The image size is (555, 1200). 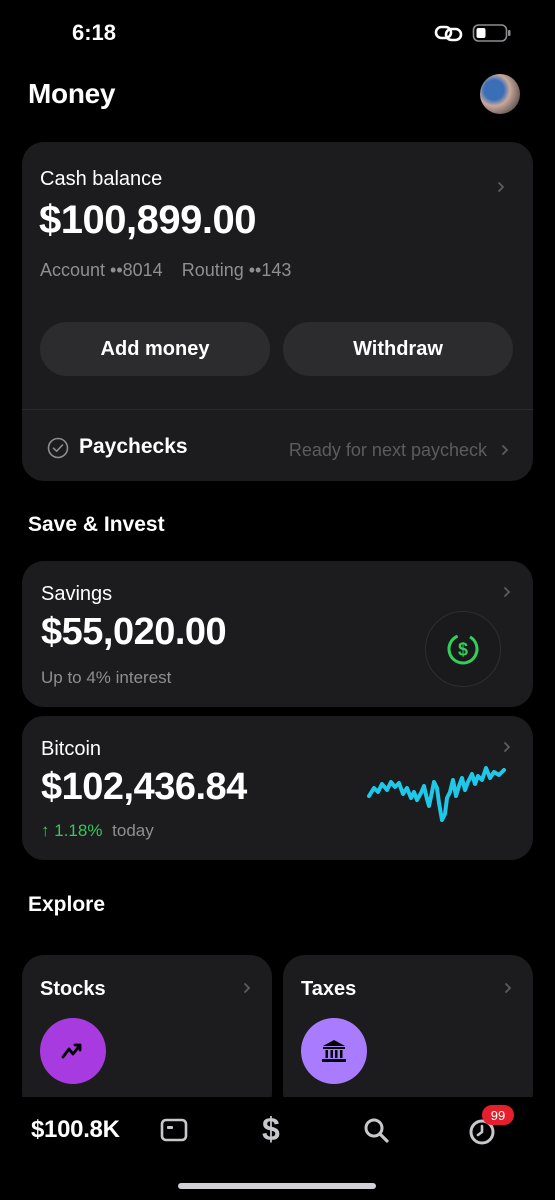 What do you see at coordinates (448, 33) in the screenshot?
I see `link-icon` at bounding box center [448, 33].